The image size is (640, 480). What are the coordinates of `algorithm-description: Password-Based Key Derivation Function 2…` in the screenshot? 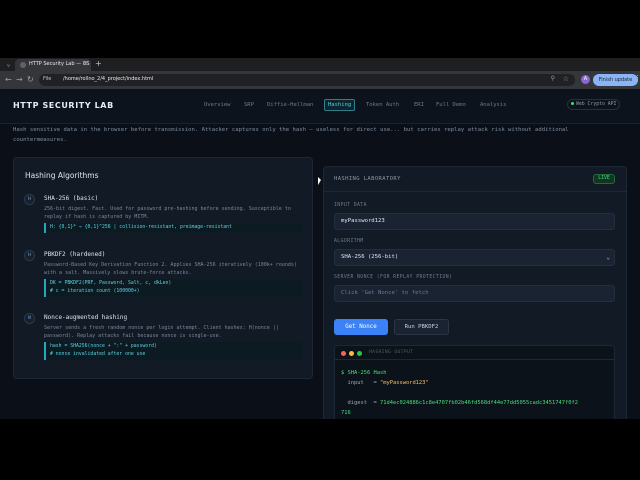 It's located at (170, 269).